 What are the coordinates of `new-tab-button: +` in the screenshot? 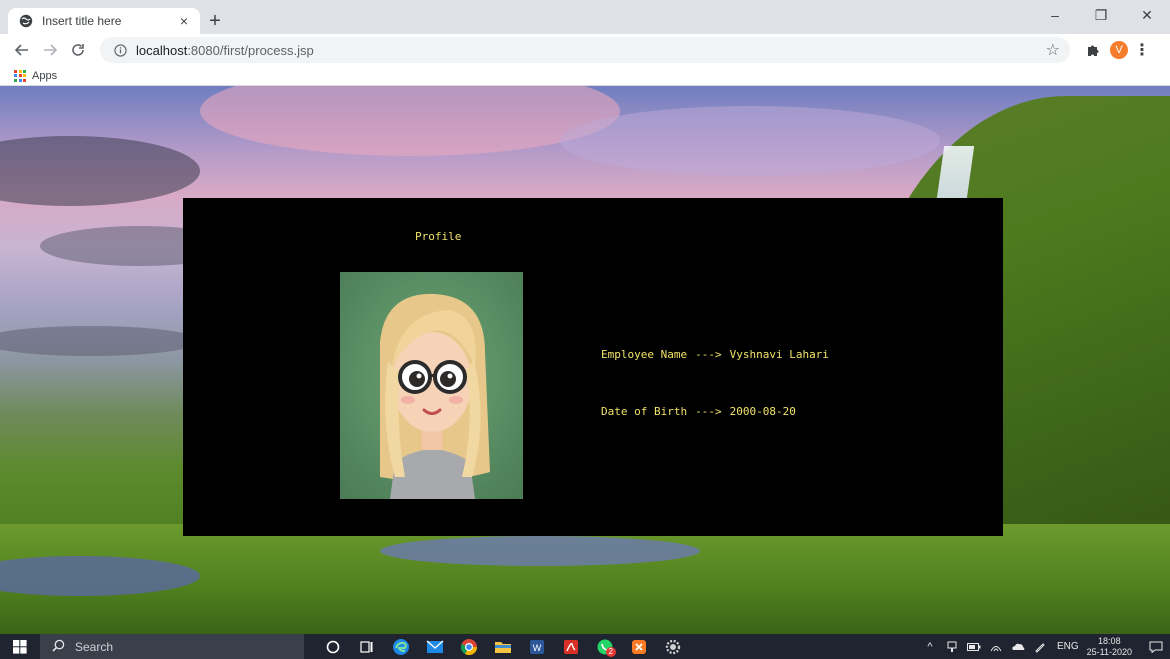 It's located at (215, 21).